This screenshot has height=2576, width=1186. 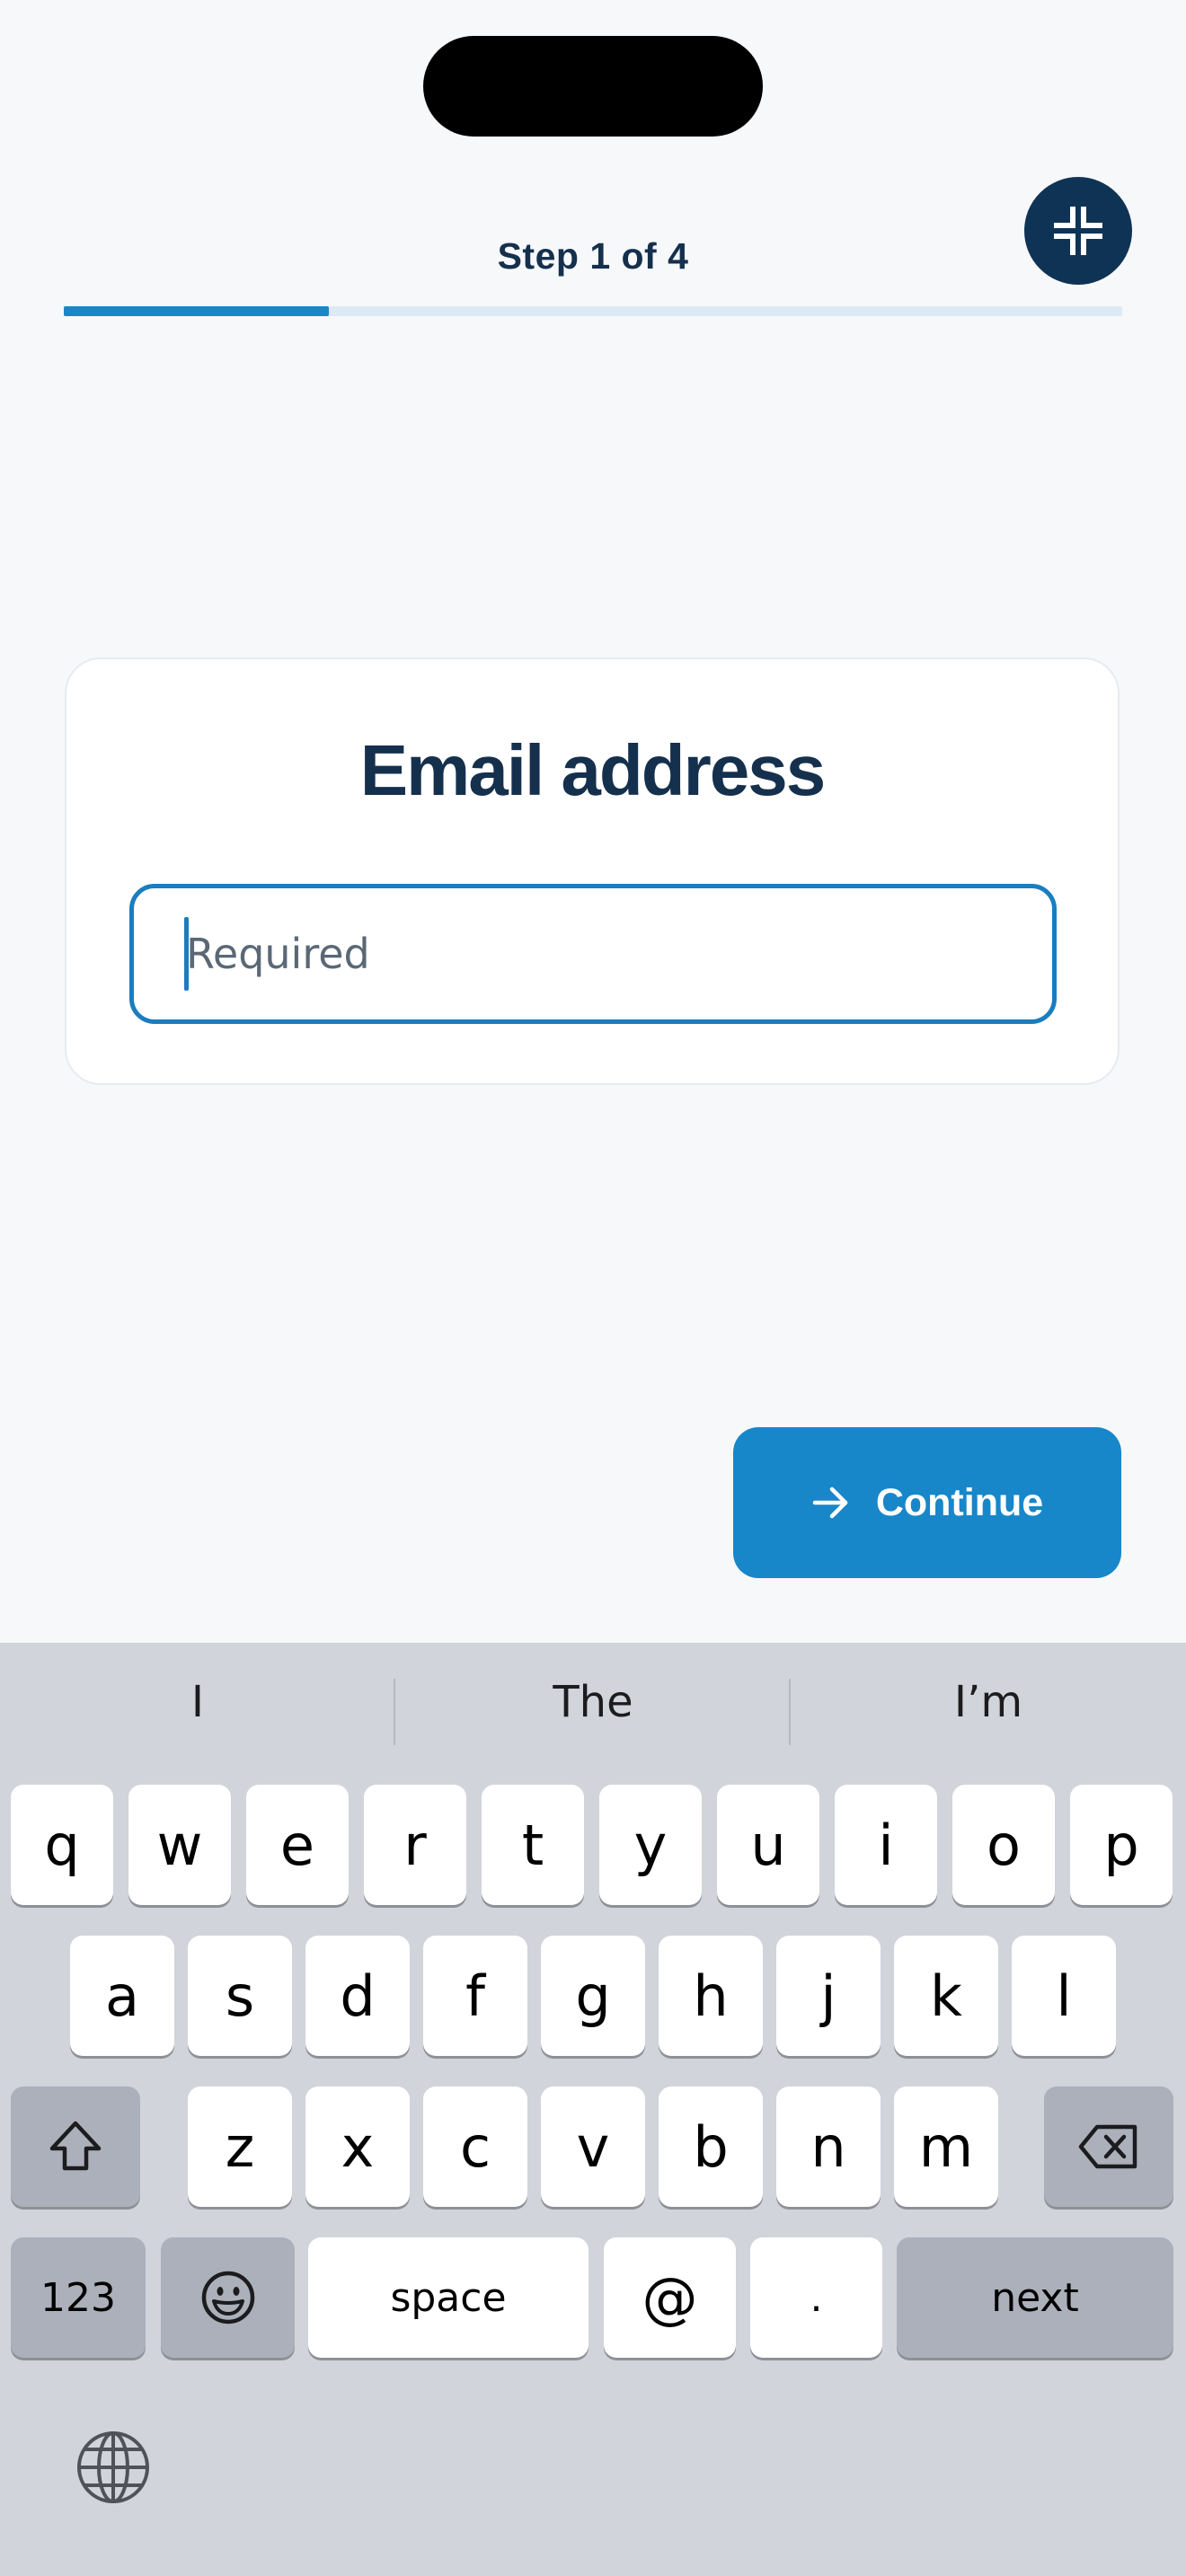 I want to click on step-indicator: Step 1 of 4, so click(x=593, y=256).